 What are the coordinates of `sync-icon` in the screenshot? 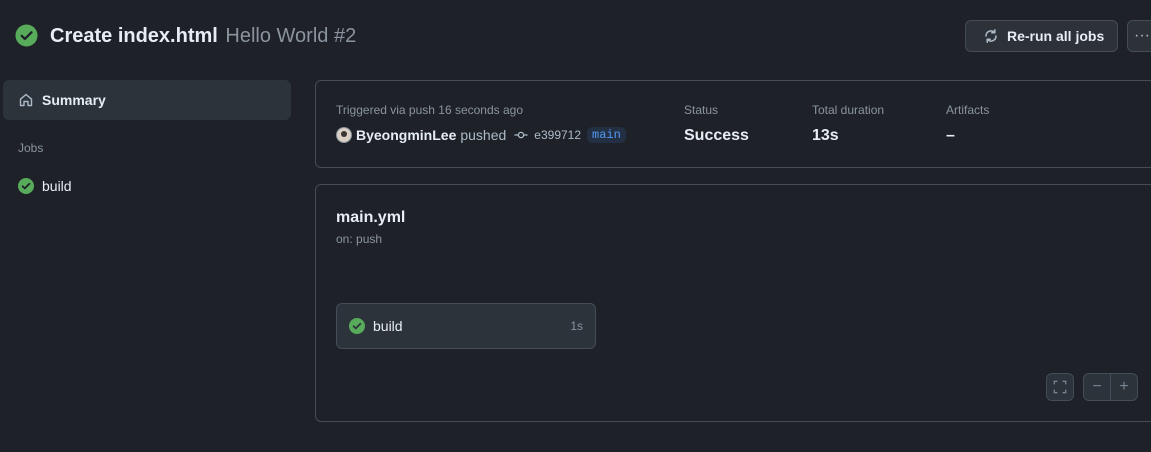 It's located at (991, 36).